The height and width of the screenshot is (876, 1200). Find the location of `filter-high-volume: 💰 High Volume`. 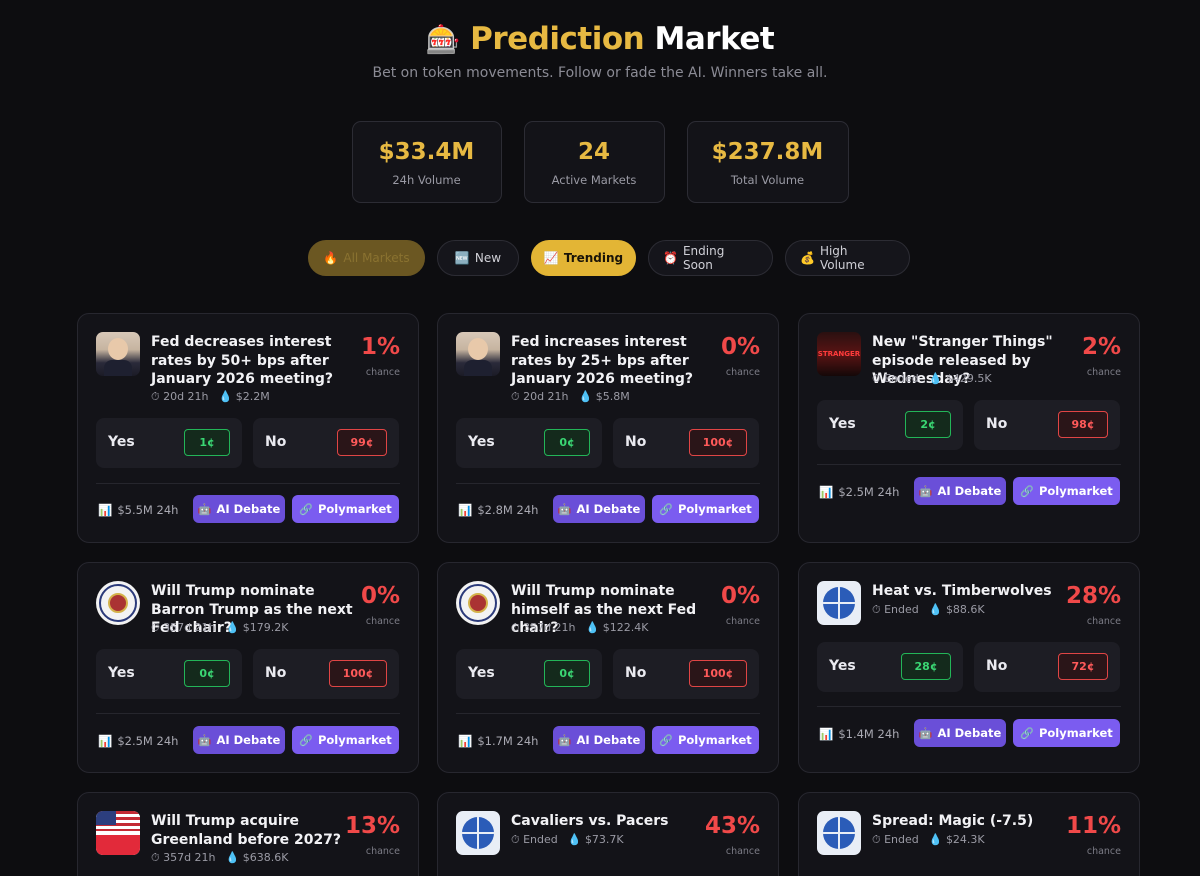

filter-high-volume: 💰 High Volume is located at coordinates (847, 258).